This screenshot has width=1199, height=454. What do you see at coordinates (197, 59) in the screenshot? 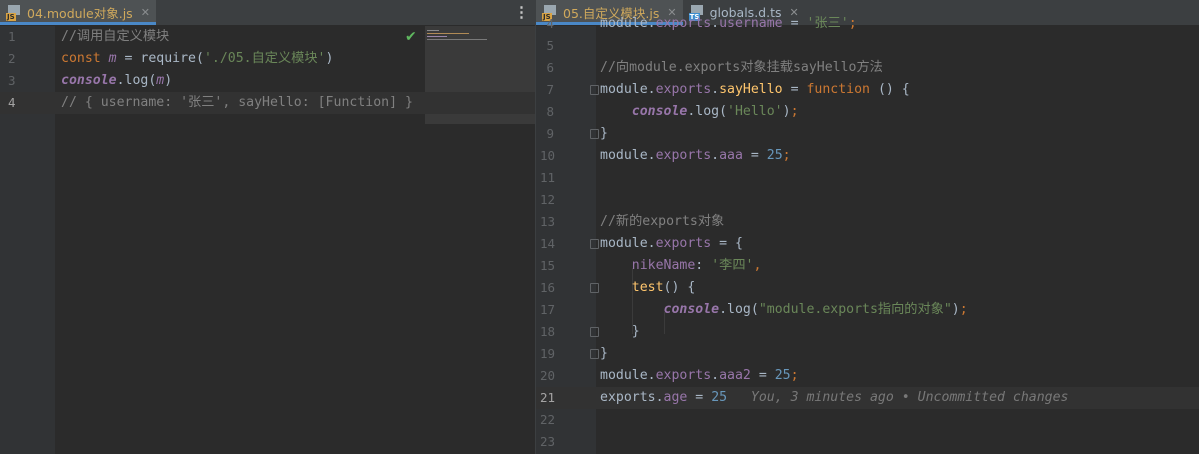
I see `code-text: const m = require('./05.自定义模块')` at bounding box center [197, 59].